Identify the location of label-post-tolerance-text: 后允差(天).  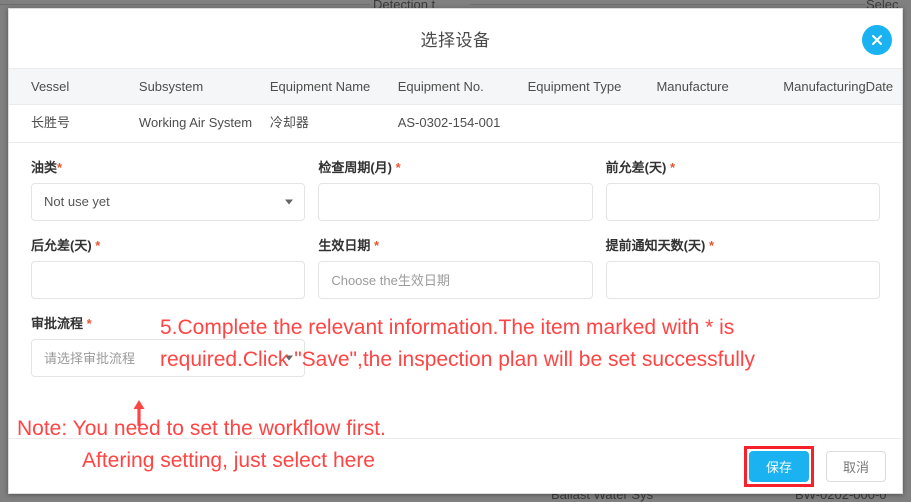
(61, 245).